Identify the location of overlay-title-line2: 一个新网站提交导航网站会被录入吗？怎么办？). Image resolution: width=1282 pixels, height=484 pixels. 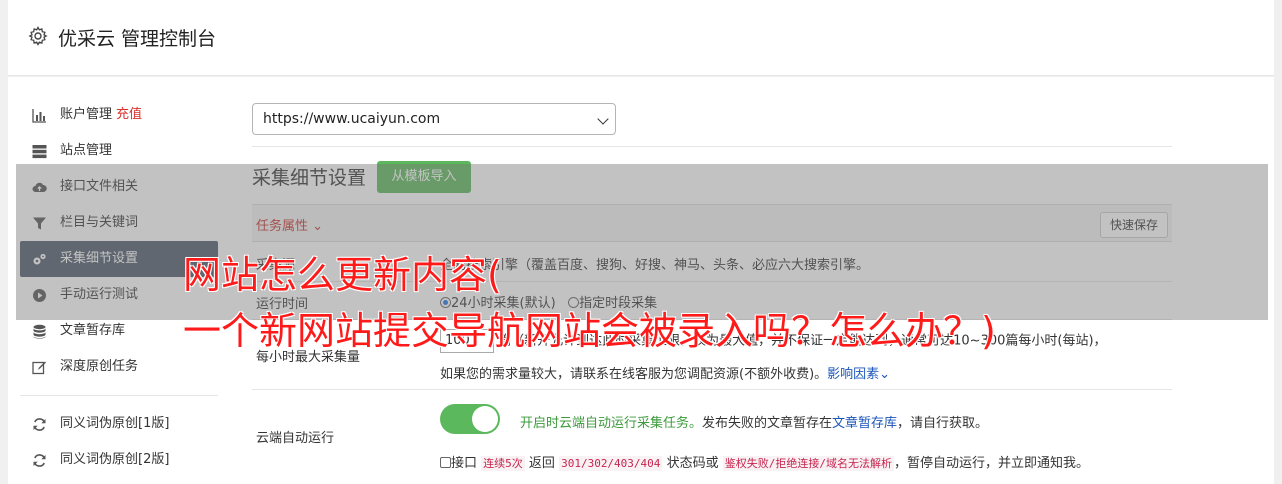
(589, 331).